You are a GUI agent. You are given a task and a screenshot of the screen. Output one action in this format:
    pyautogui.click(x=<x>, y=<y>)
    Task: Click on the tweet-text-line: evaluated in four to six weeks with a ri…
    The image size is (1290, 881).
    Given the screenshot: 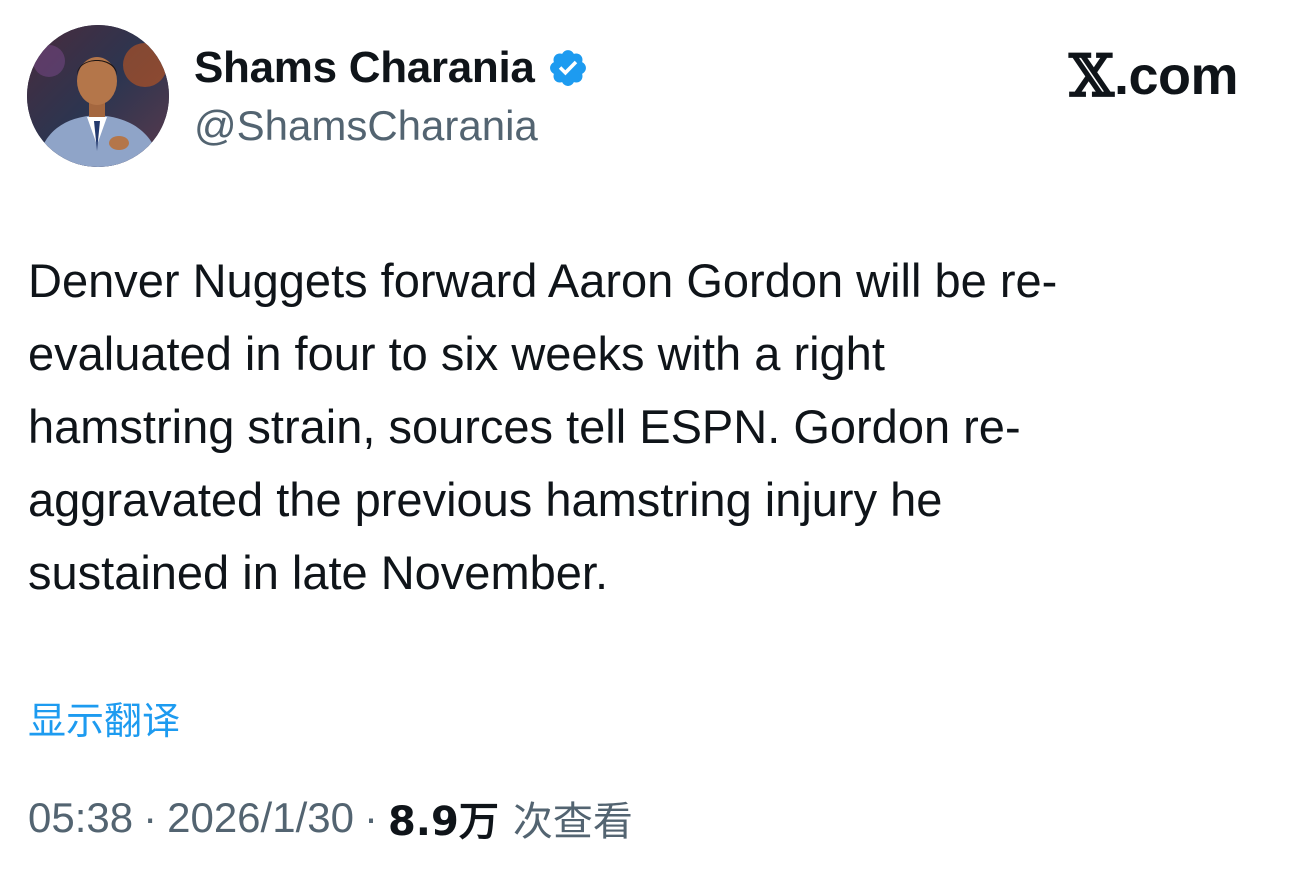 What is the action you would take?
    pyautogui.click(x=456, y=353)
    